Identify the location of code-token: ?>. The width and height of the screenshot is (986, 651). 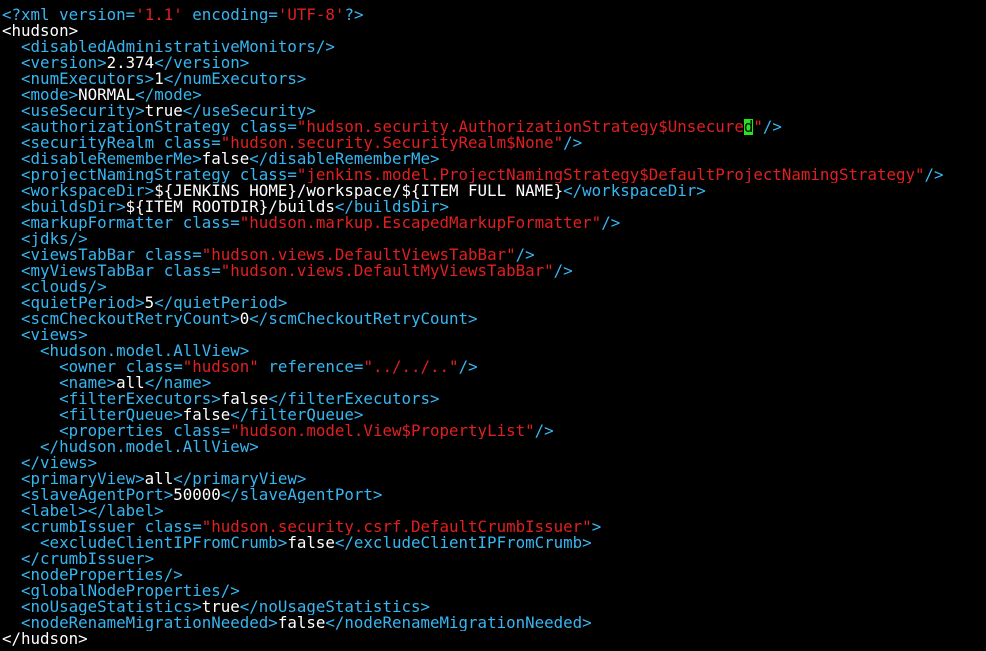
(354, 15).